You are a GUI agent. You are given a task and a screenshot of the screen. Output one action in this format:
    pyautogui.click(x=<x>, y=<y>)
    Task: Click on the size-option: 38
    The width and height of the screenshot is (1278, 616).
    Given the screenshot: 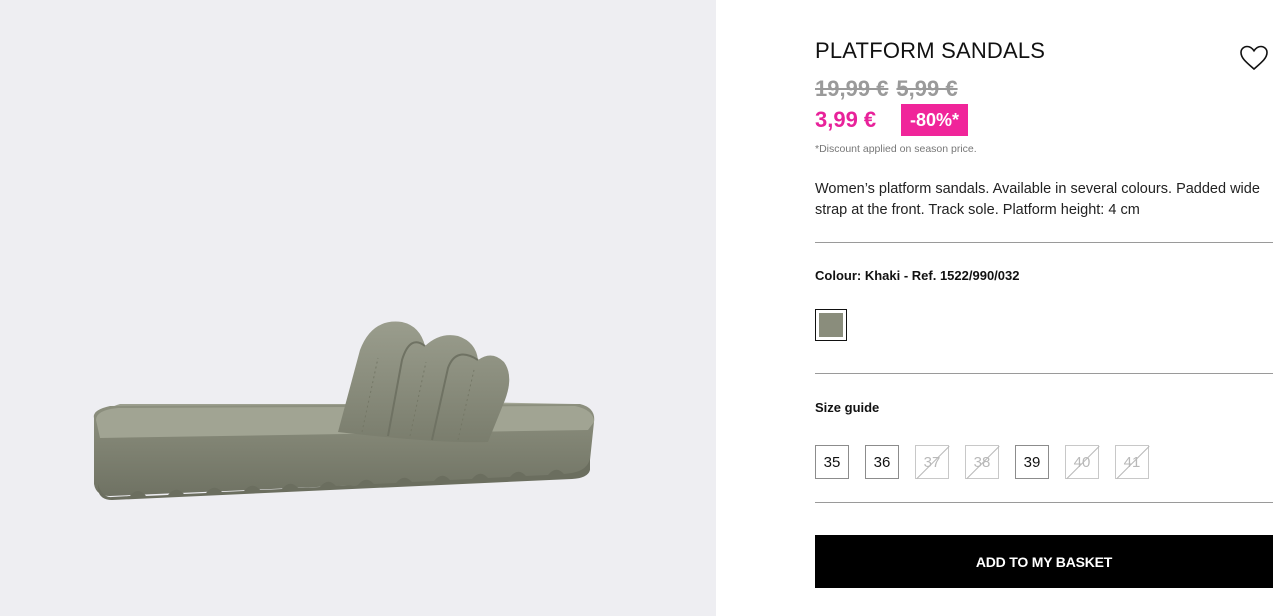 What is the action you would take?
    pyautogui.click(x=982, y=462)
    